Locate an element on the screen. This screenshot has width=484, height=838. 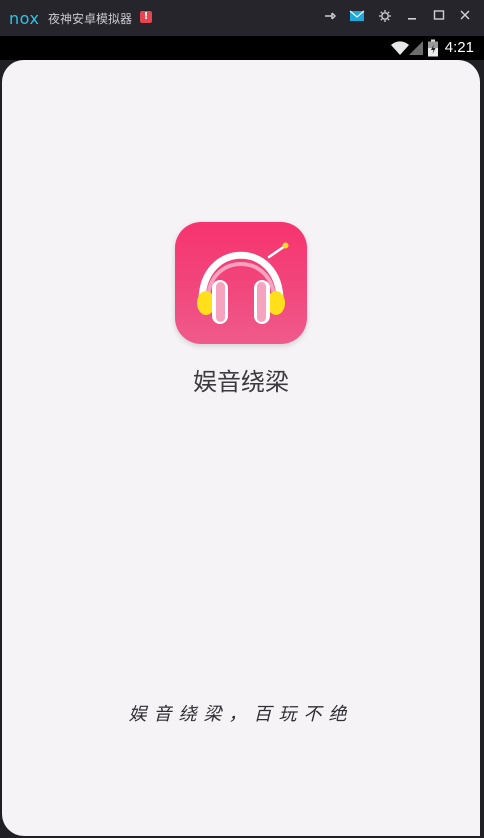
slogan: 娱音绕梁，百玩不绝 is located at coordinates (241, 714).